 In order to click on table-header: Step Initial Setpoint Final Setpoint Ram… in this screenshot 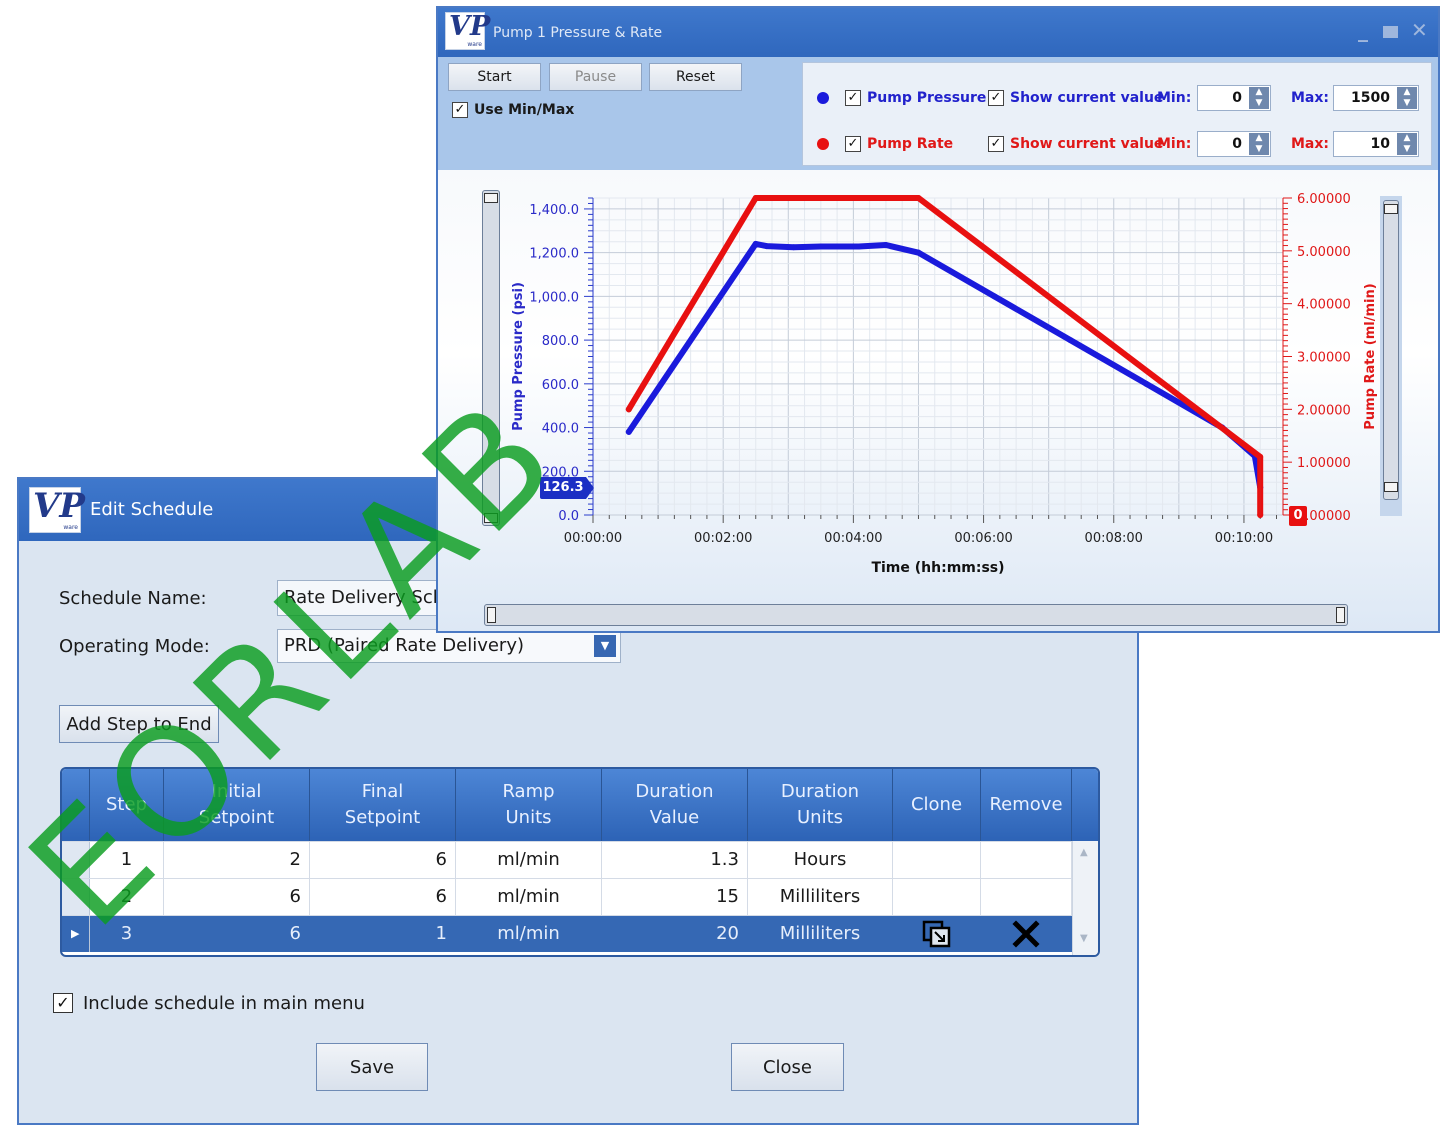, I will do `click(580, 805)`.